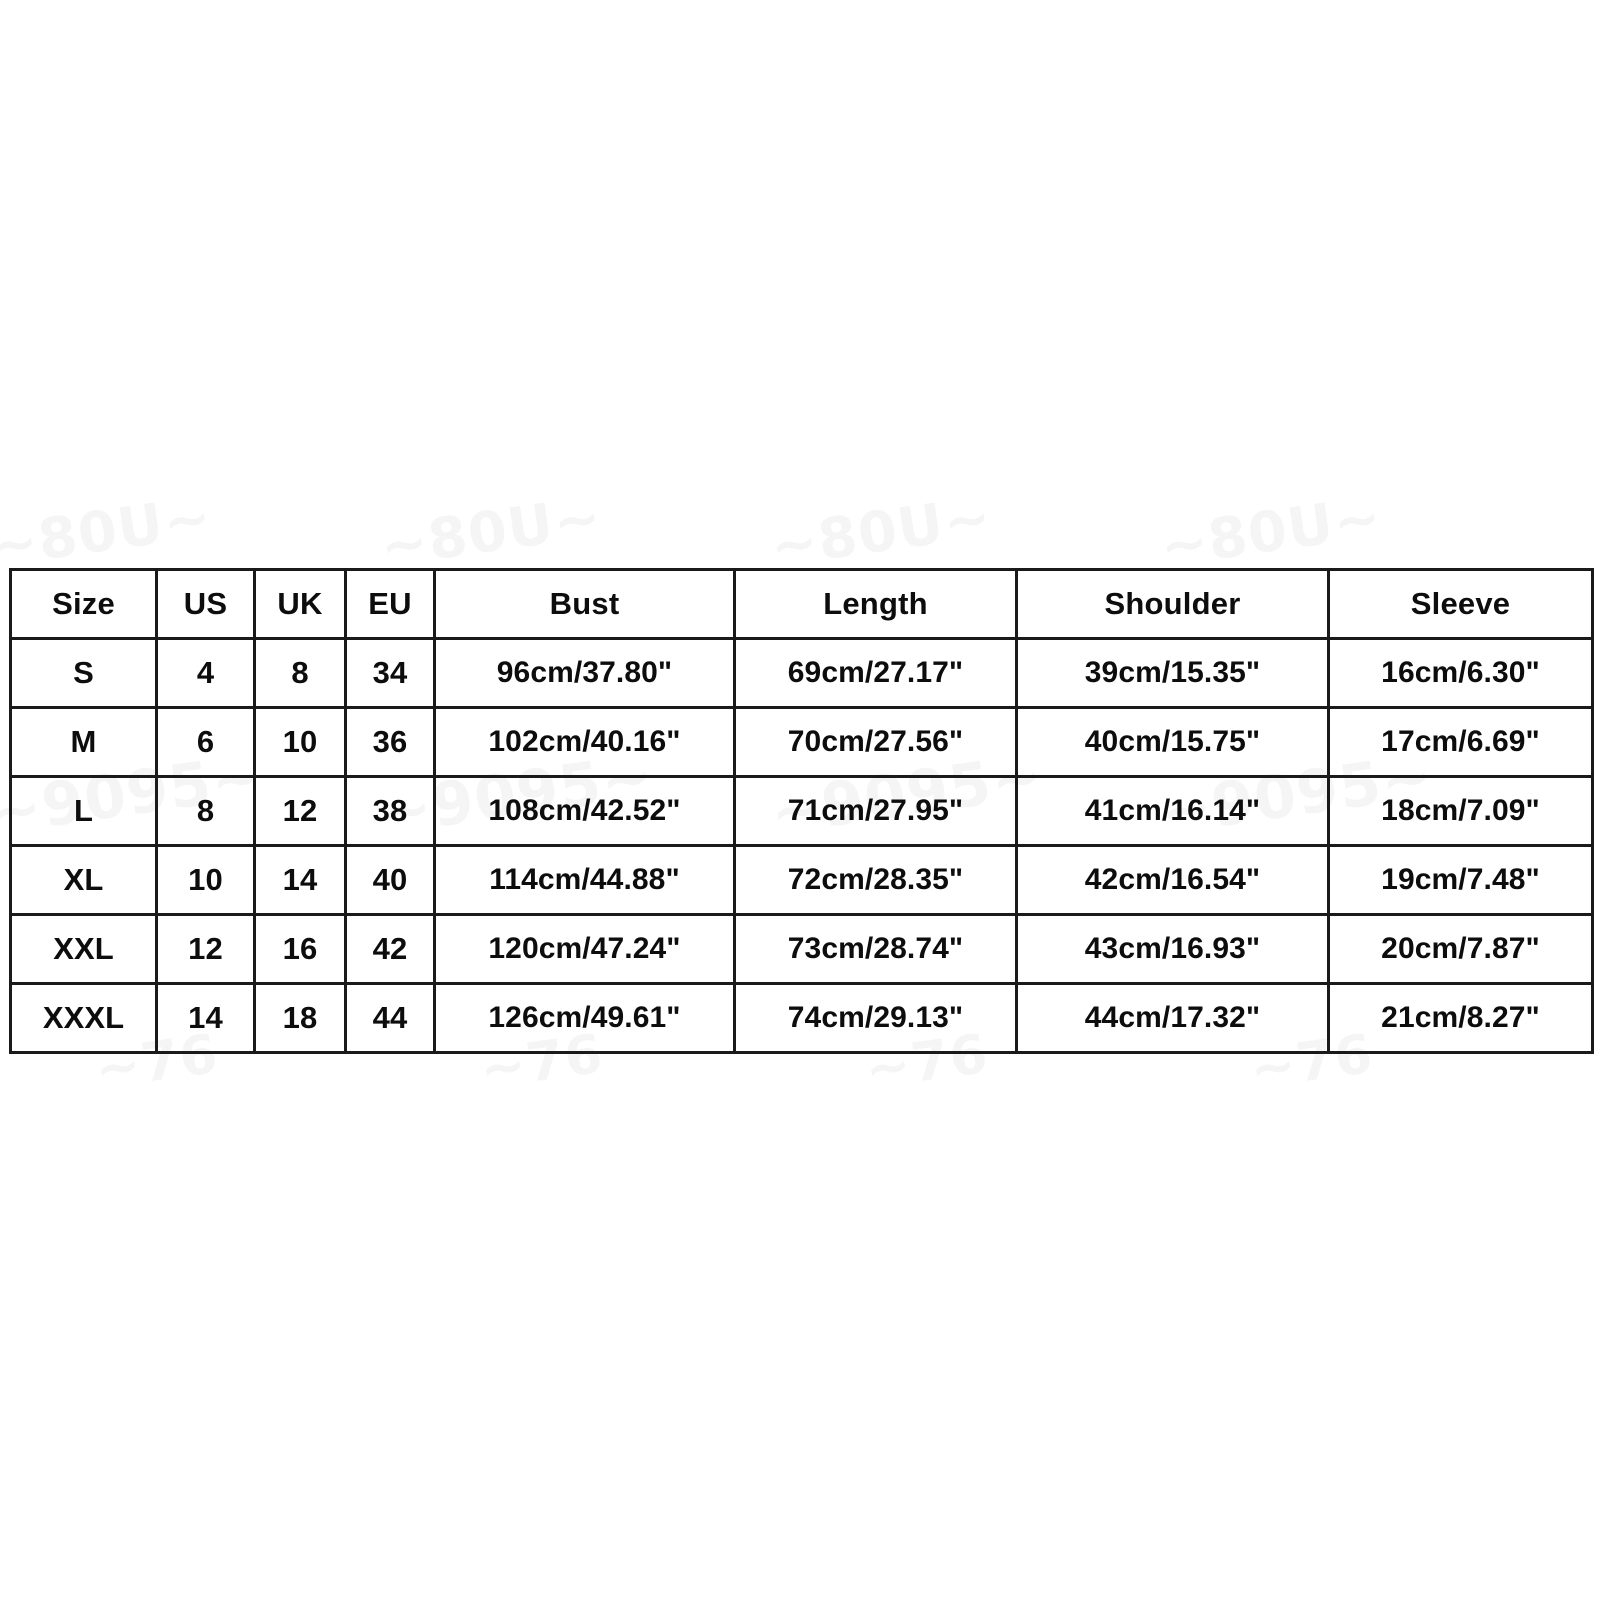 This screenshot has height=1600, width=1600. Describe the element at coordinates (300, 949) in the screenshot. I see `cell-uk: 16` at that location.